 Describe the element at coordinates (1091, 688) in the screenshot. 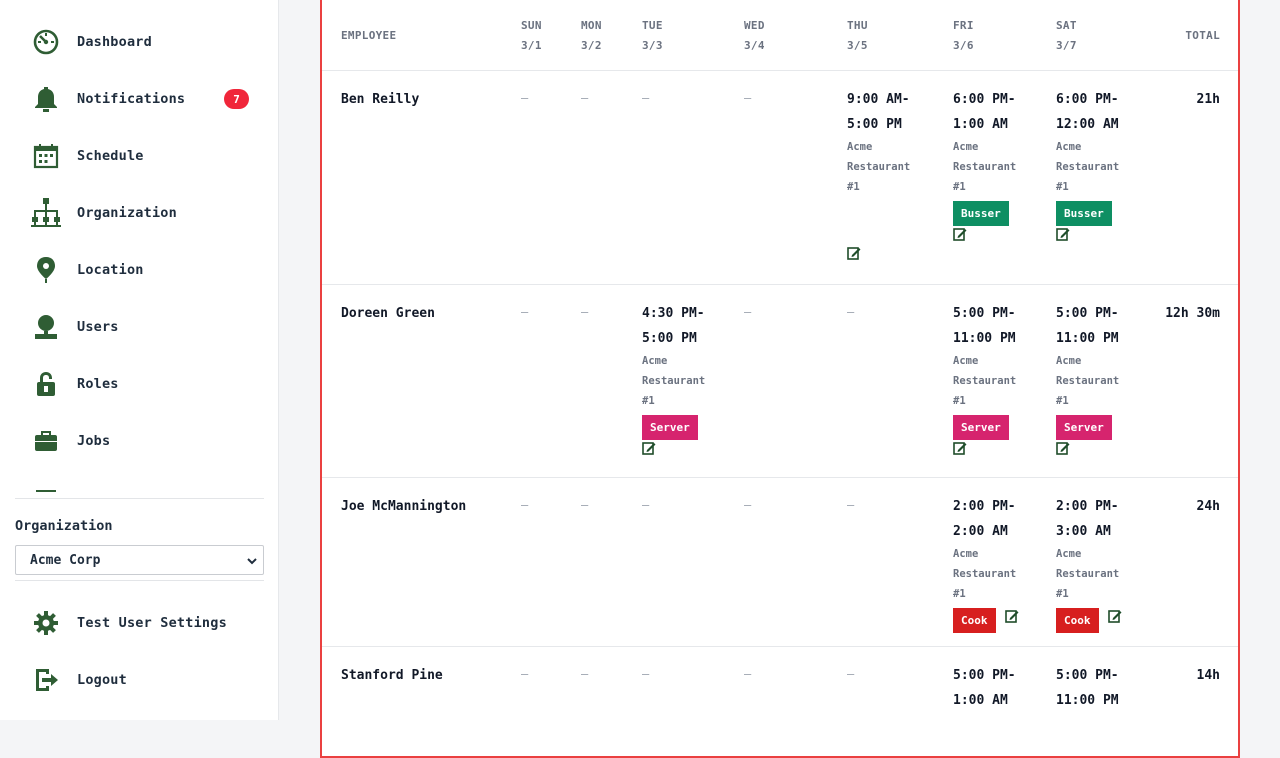

I see `shift-cell: 5:00 PM- 11:00 PM` at that location.